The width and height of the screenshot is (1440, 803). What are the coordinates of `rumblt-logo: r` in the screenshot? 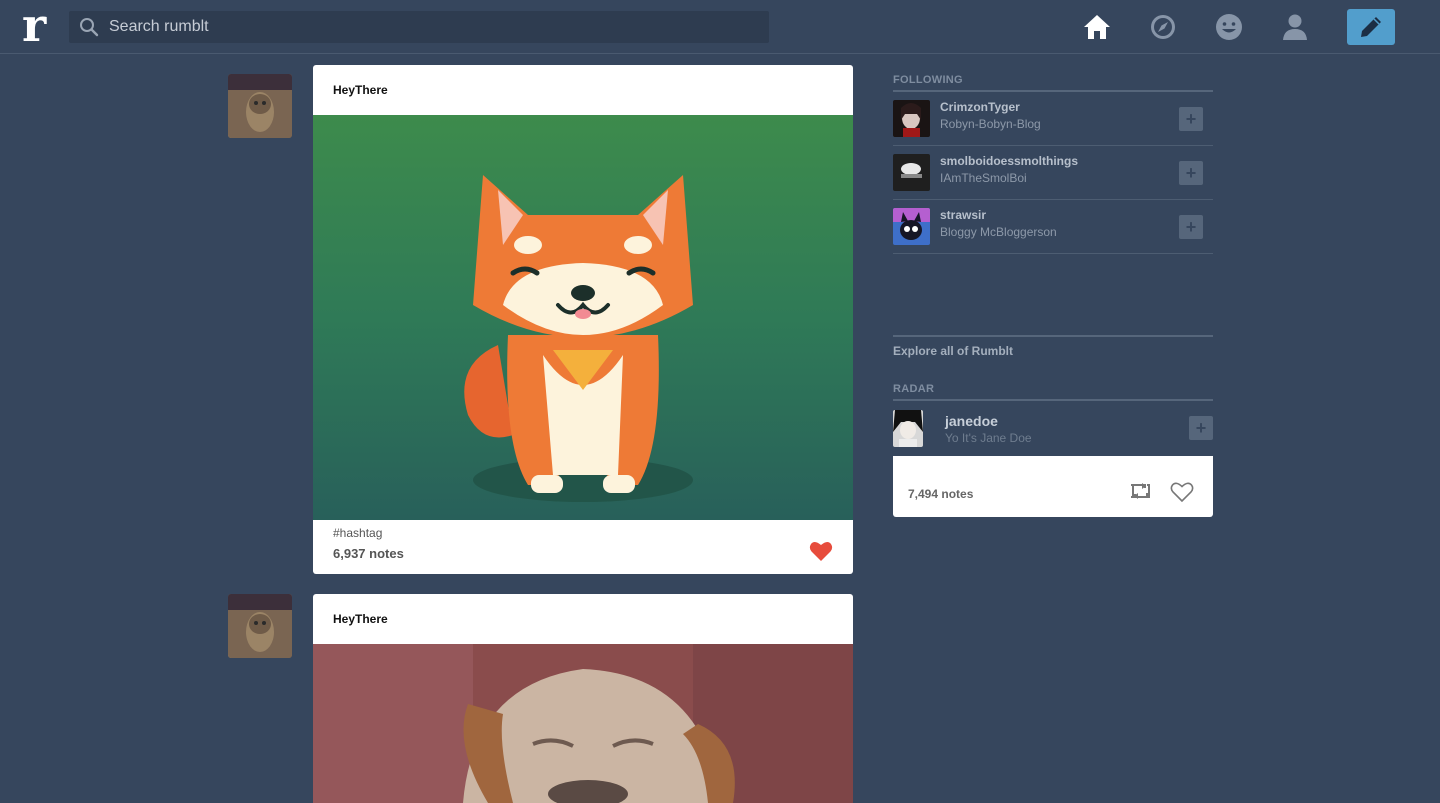 It's located at (40, 25).